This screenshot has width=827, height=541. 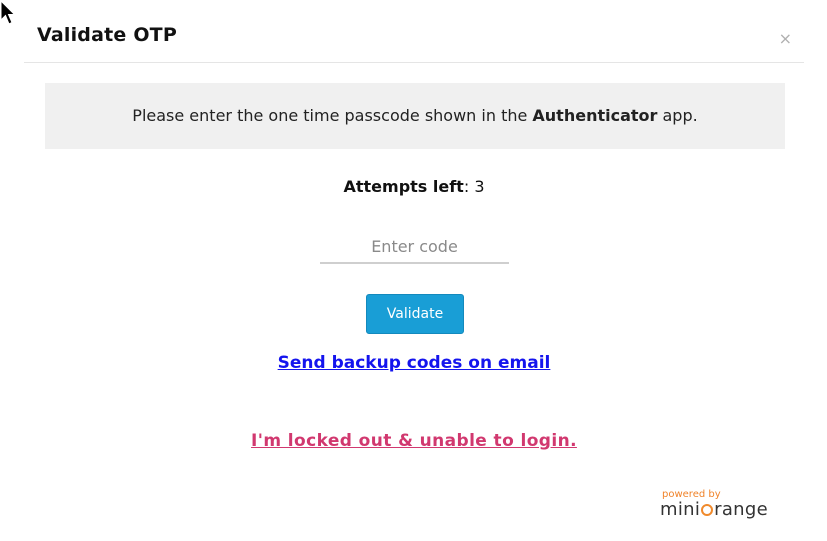 I want to click on miniorange-logo: mini range, so click(x=714, y=509).